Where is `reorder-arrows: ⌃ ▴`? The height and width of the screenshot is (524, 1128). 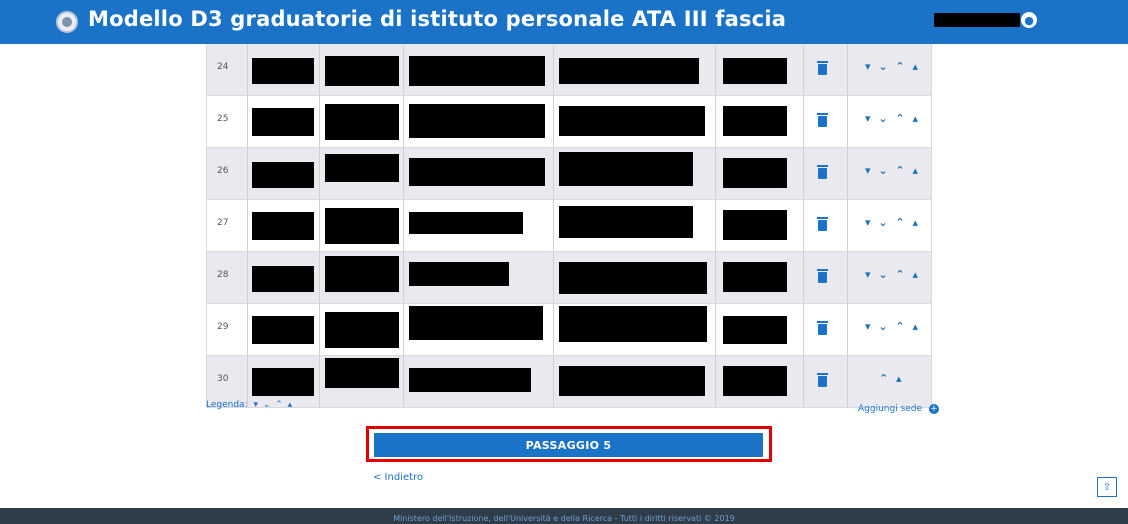
reorder-arrows: ⌃ ▴ is located at coordinates (891, 378).